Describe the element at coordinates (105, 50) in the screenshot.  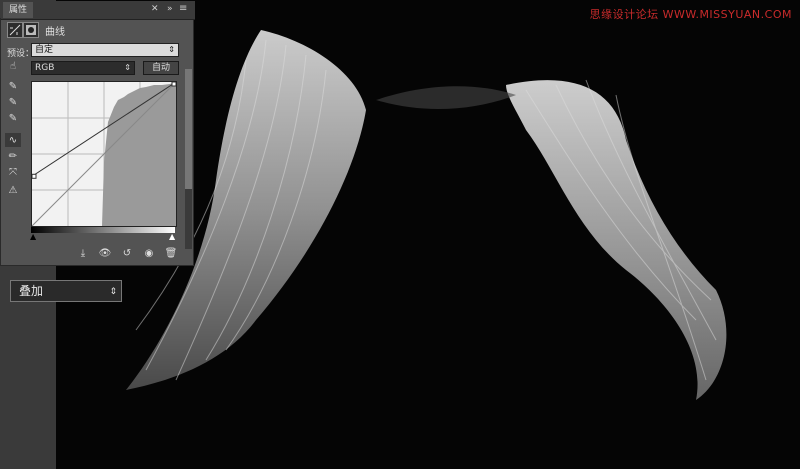
I see `preset-select: 自定 ⇕` at that location.